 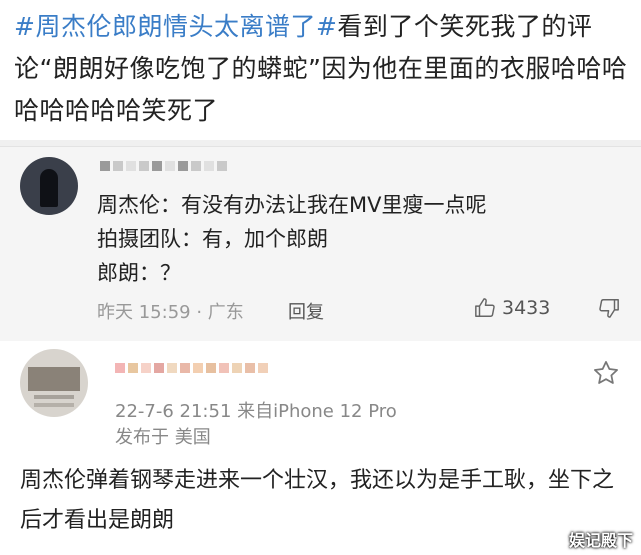 What do you see at coordinates (212, 239) in the screenshot?
I see `comment-line: 拍摄团队：有，加个郎朗` at bounding box center [212, 239].